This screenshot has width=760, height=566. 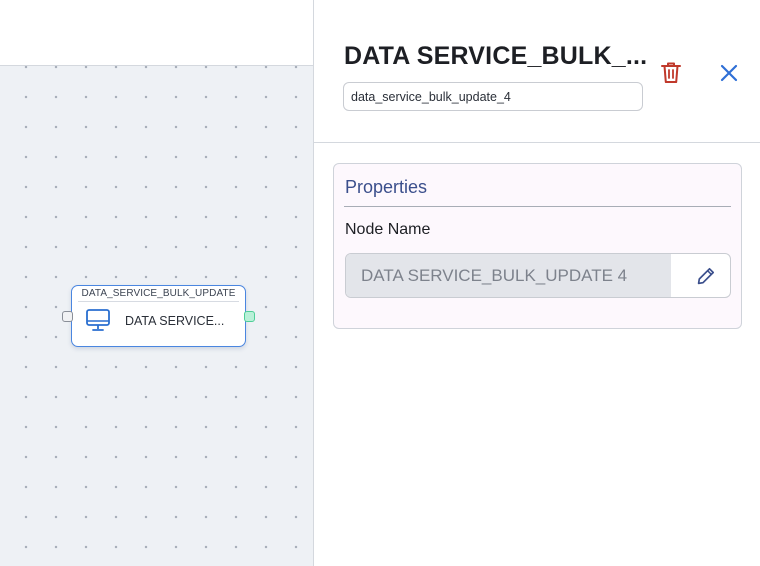 I want to click on properties-heading: Properties, so click(x=386, y=187).